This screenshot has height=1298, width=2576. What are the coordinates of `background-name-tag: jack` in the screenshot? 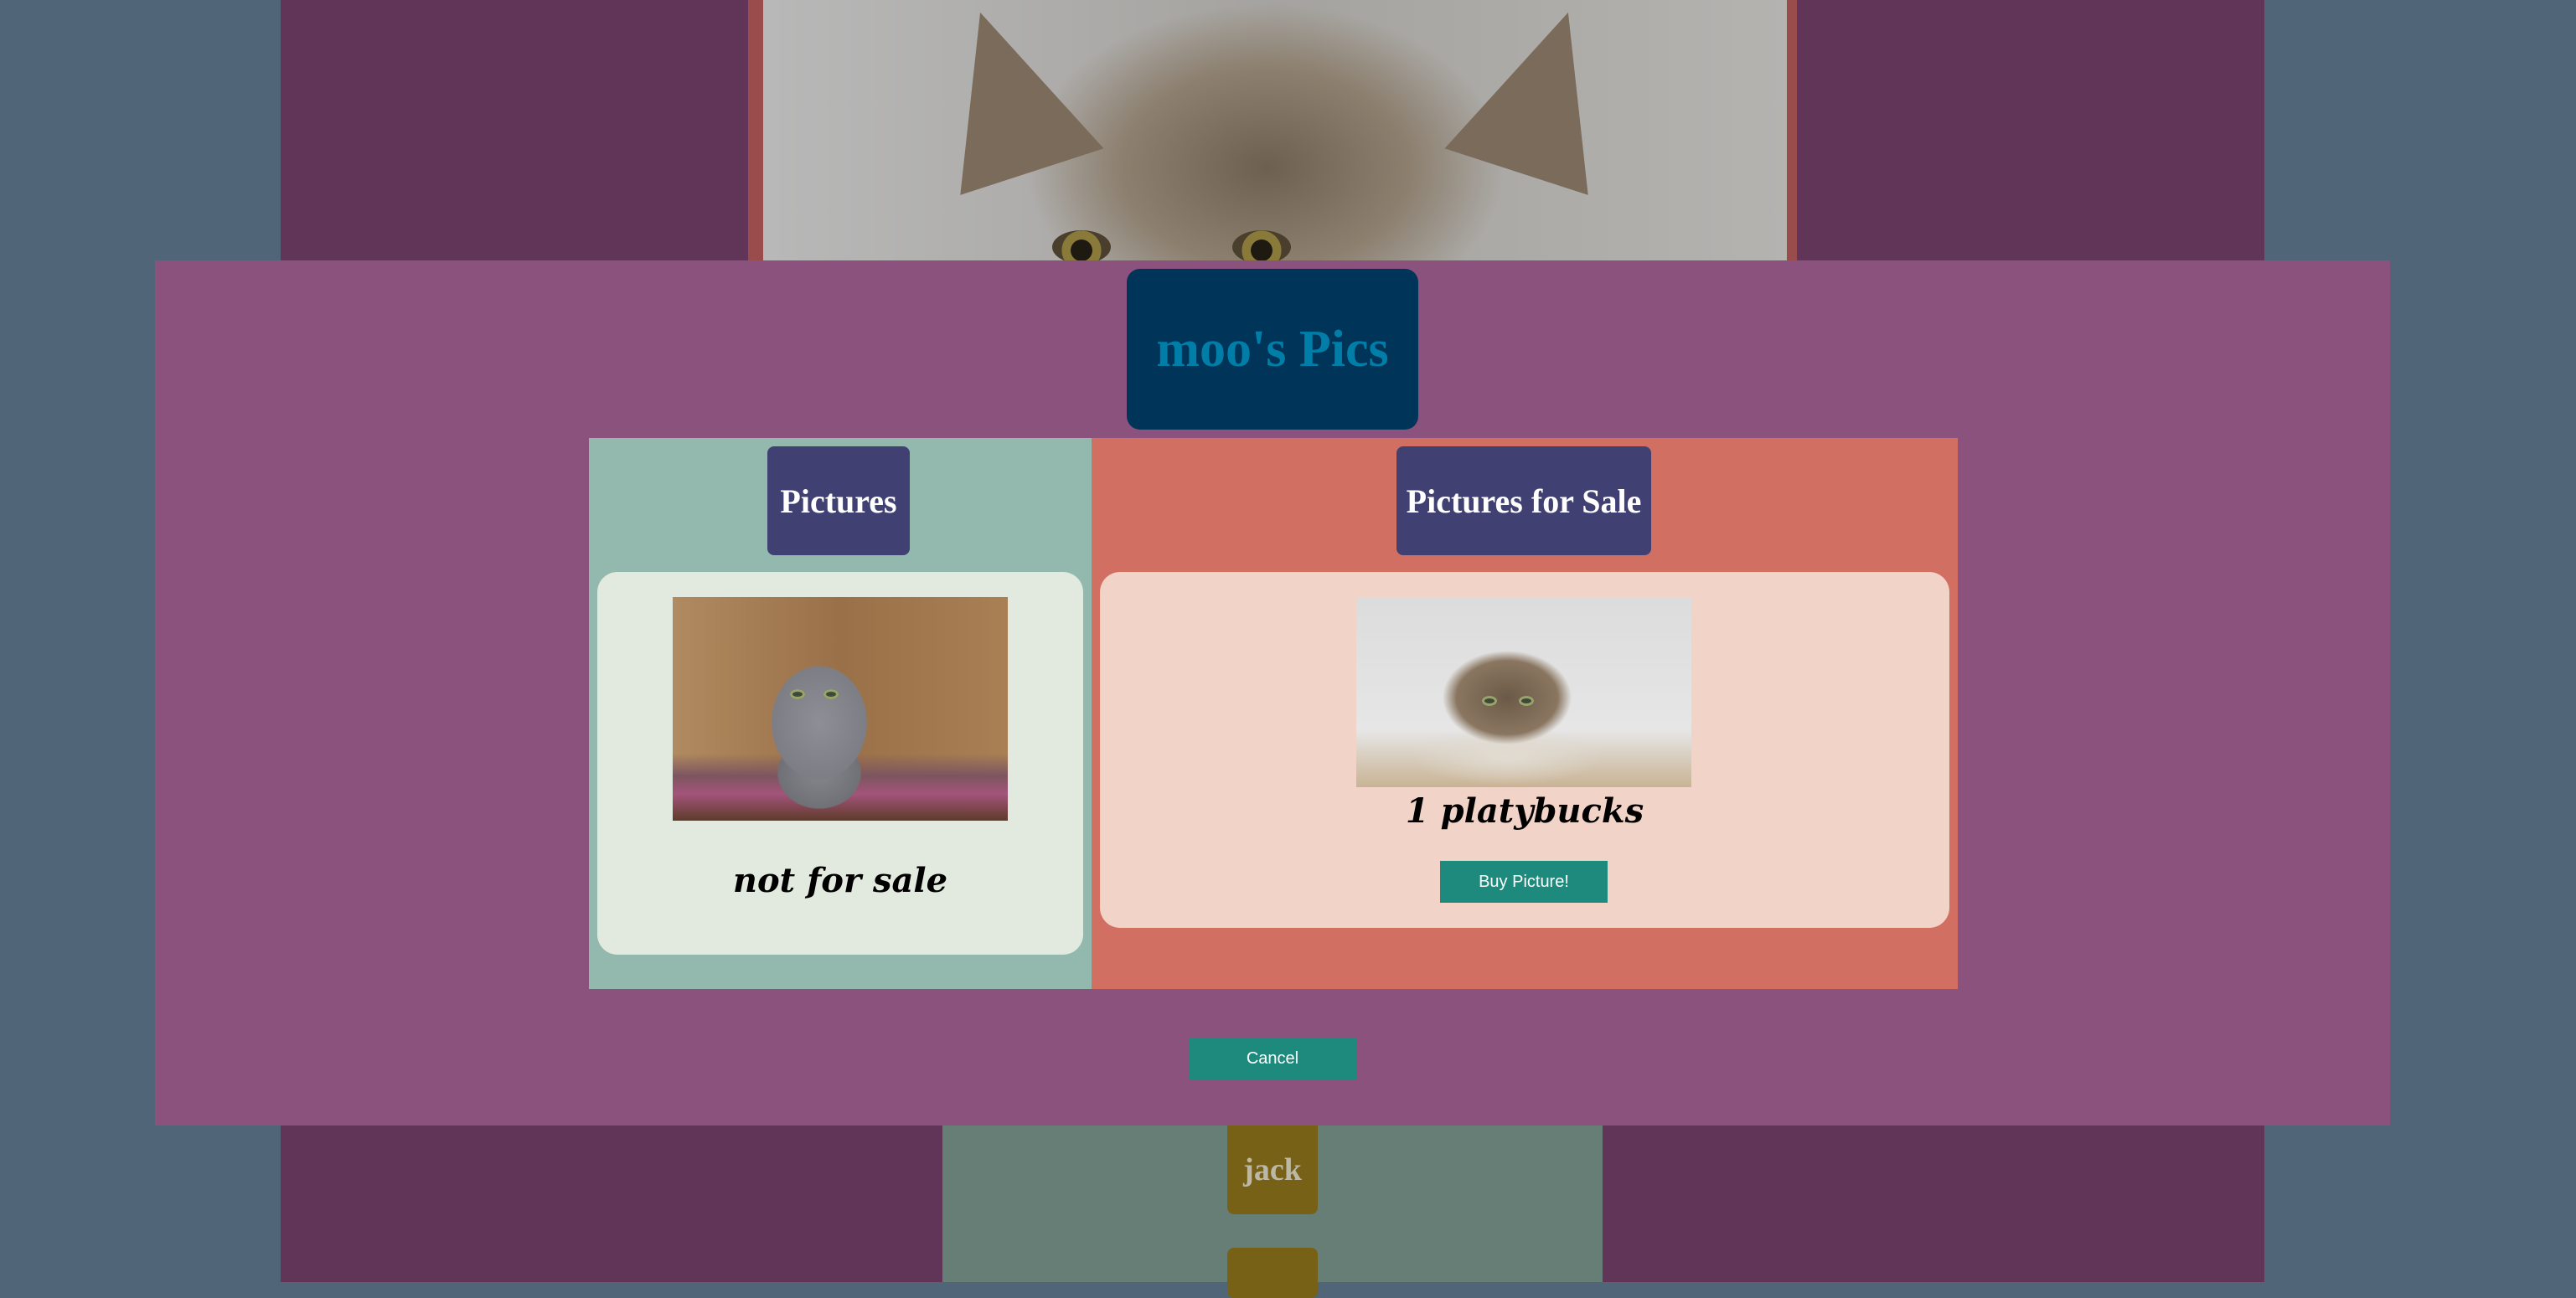 It's located at (1272, 1169).